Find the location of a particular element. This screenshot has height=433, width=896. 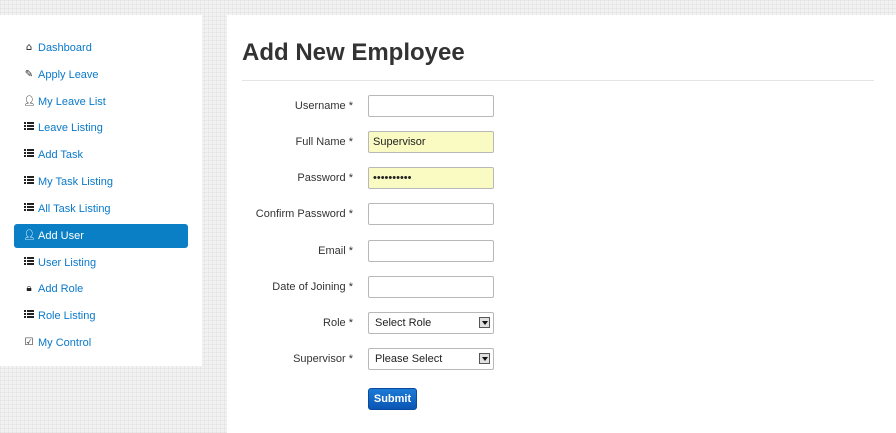

sidebar-item-label: Apply Leave is located at coordinates (68, 74).